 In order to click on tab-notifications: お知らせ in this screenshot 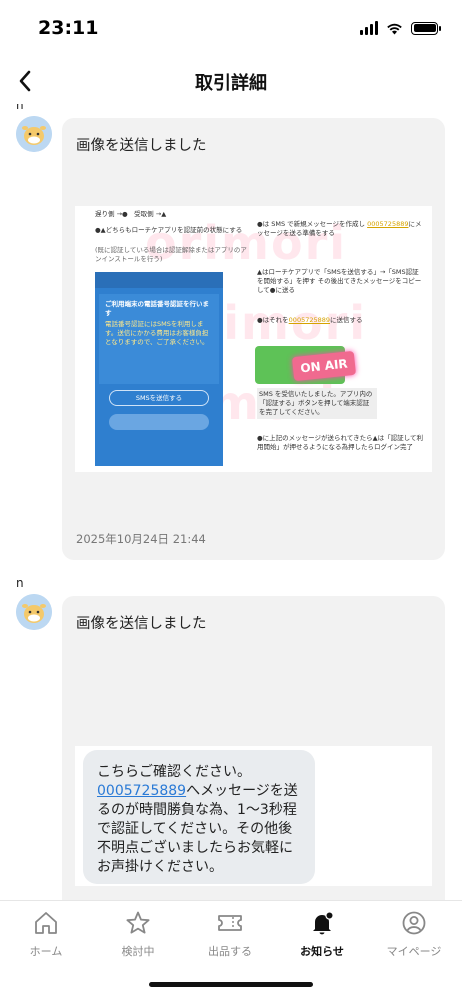, I will do `click(322, 934)`.